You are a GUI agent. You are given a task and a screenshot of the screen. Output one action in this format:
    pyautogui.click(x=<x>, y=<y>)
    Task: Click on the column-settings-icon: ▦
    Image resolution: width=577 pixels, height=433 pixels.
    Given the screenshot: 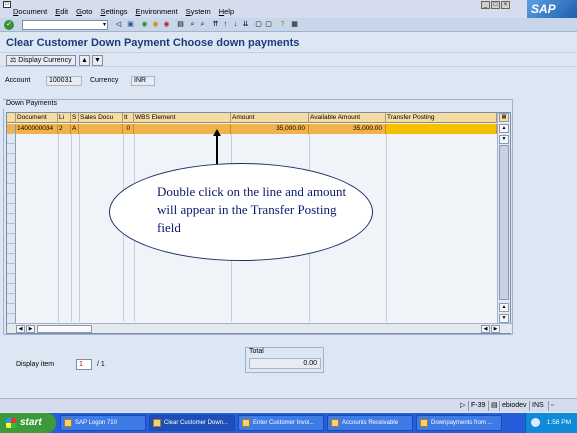 What is the action you would take?
    pyautogui.click(x=504, y=117)
    